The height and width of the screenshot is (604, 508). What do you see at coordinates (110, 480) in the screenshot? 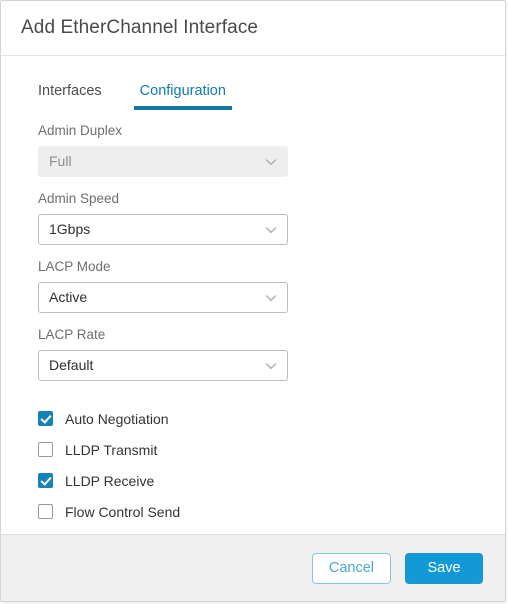
I see `lldp-receive-label: LLDP Receive` at bounding box center [110, 480].